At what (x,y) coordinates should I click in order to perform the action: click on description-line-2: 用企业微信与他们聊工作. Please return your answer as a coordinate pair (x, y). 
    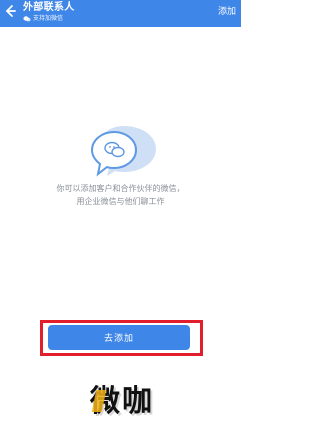
    Looking at the image, I should click on (120, 201).